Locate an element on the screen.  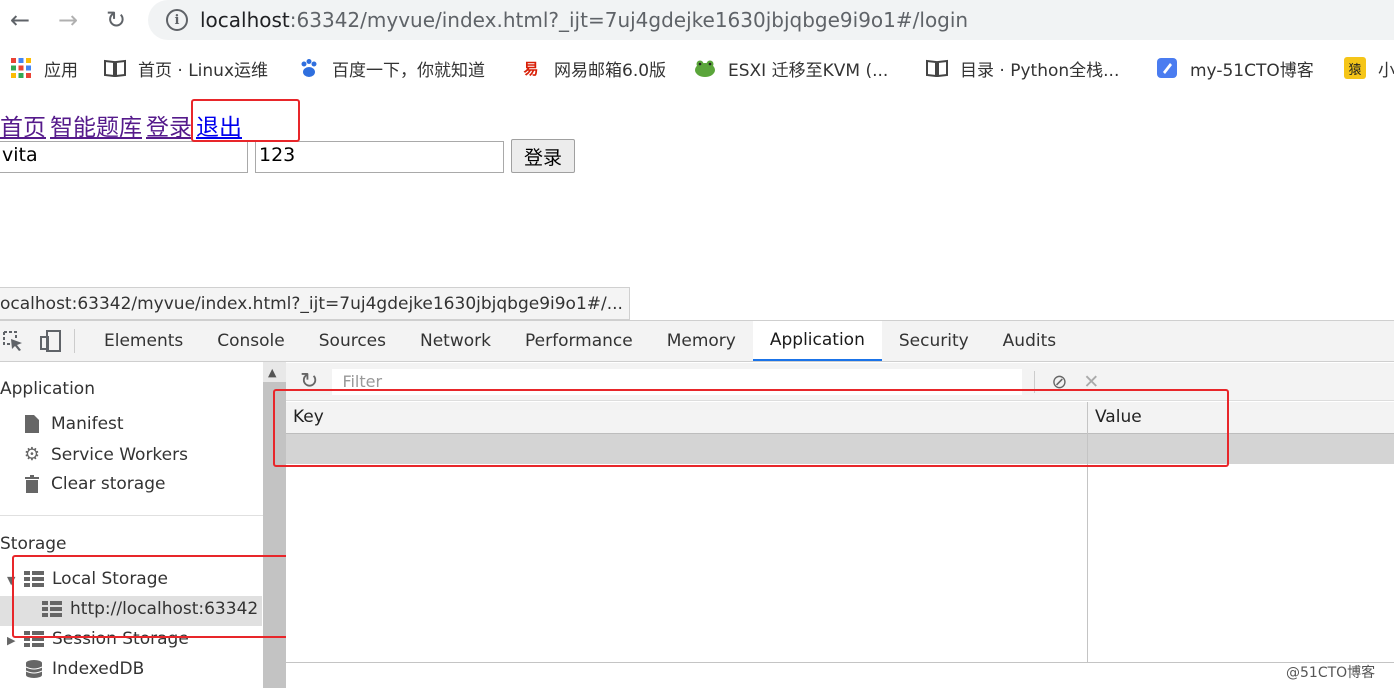
apps-grid-icon is located at coordinates (21, 68).